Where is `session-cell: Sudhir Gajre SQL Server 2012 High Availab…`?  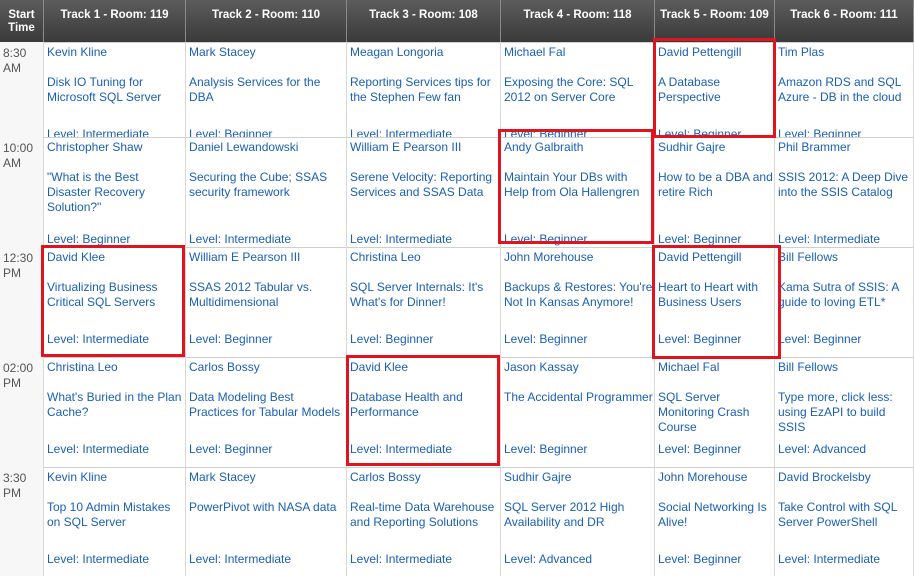
session-cell: Sudhir Gajre SQL Server 2012 High Availab… is located at coordinates (578, 521).